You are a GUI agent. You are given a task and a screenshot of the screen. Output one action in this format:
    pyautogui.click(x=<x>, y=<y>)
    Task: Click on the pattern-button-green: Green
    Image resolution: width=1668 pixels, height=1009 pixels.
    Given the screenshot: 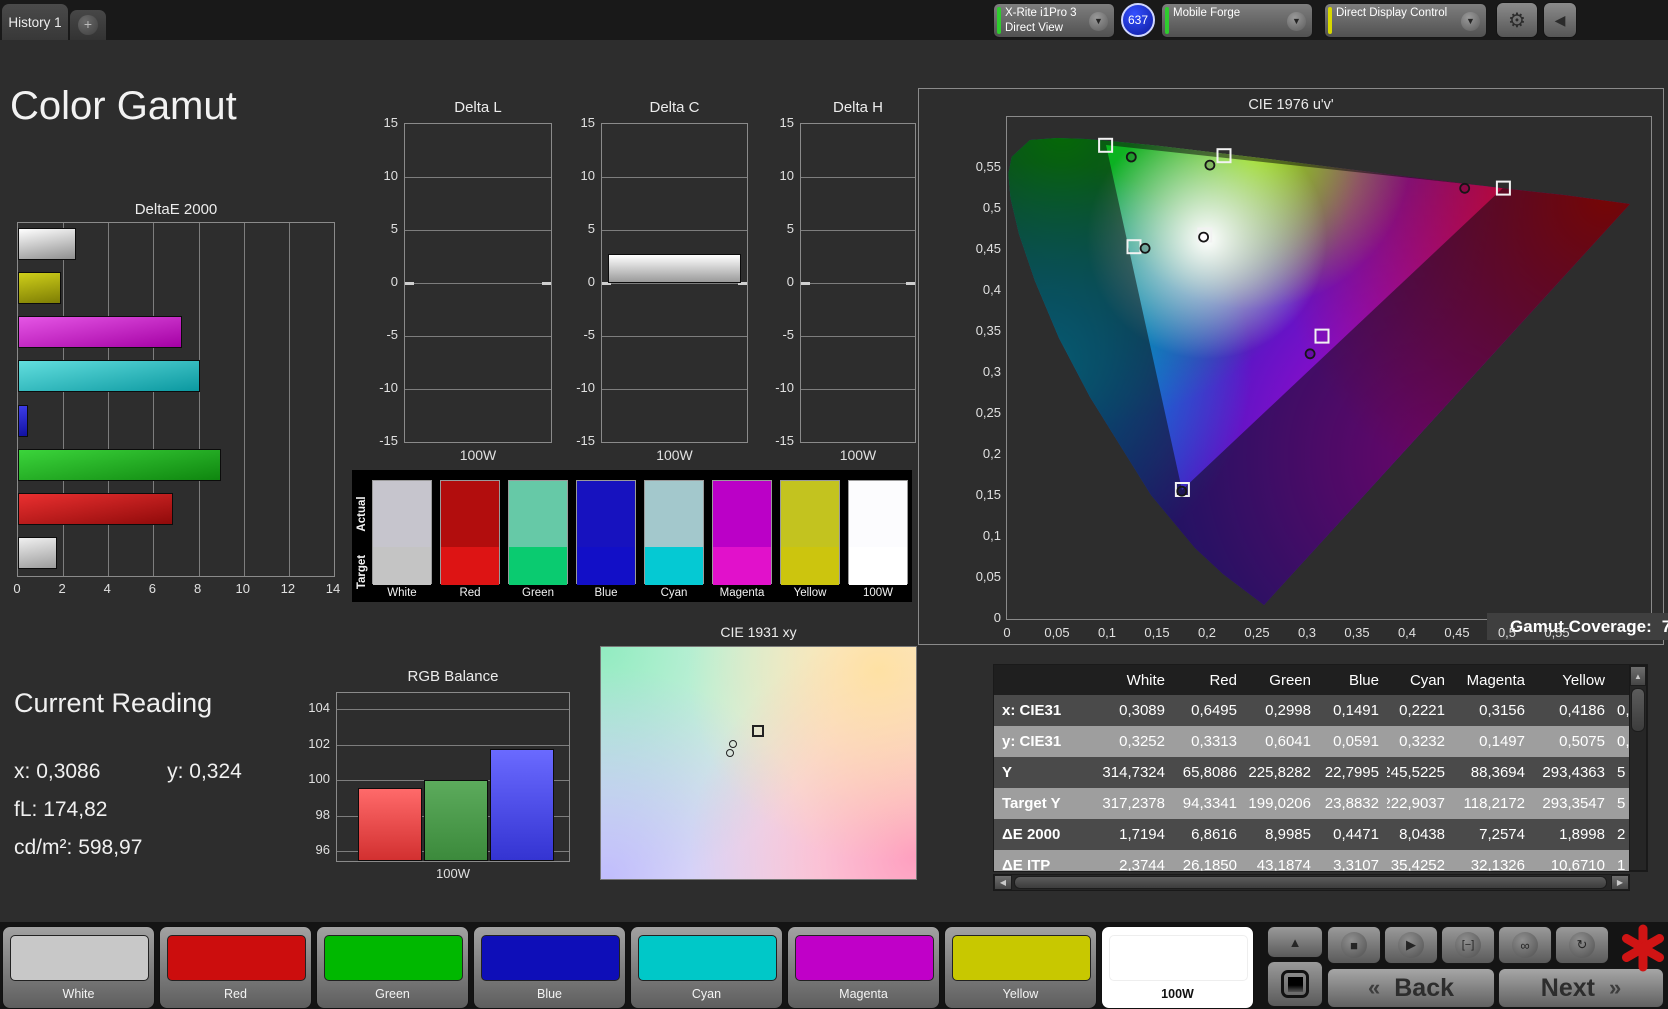 What is the action you would take?
    pyautogui.click(x=392, y=967)
    